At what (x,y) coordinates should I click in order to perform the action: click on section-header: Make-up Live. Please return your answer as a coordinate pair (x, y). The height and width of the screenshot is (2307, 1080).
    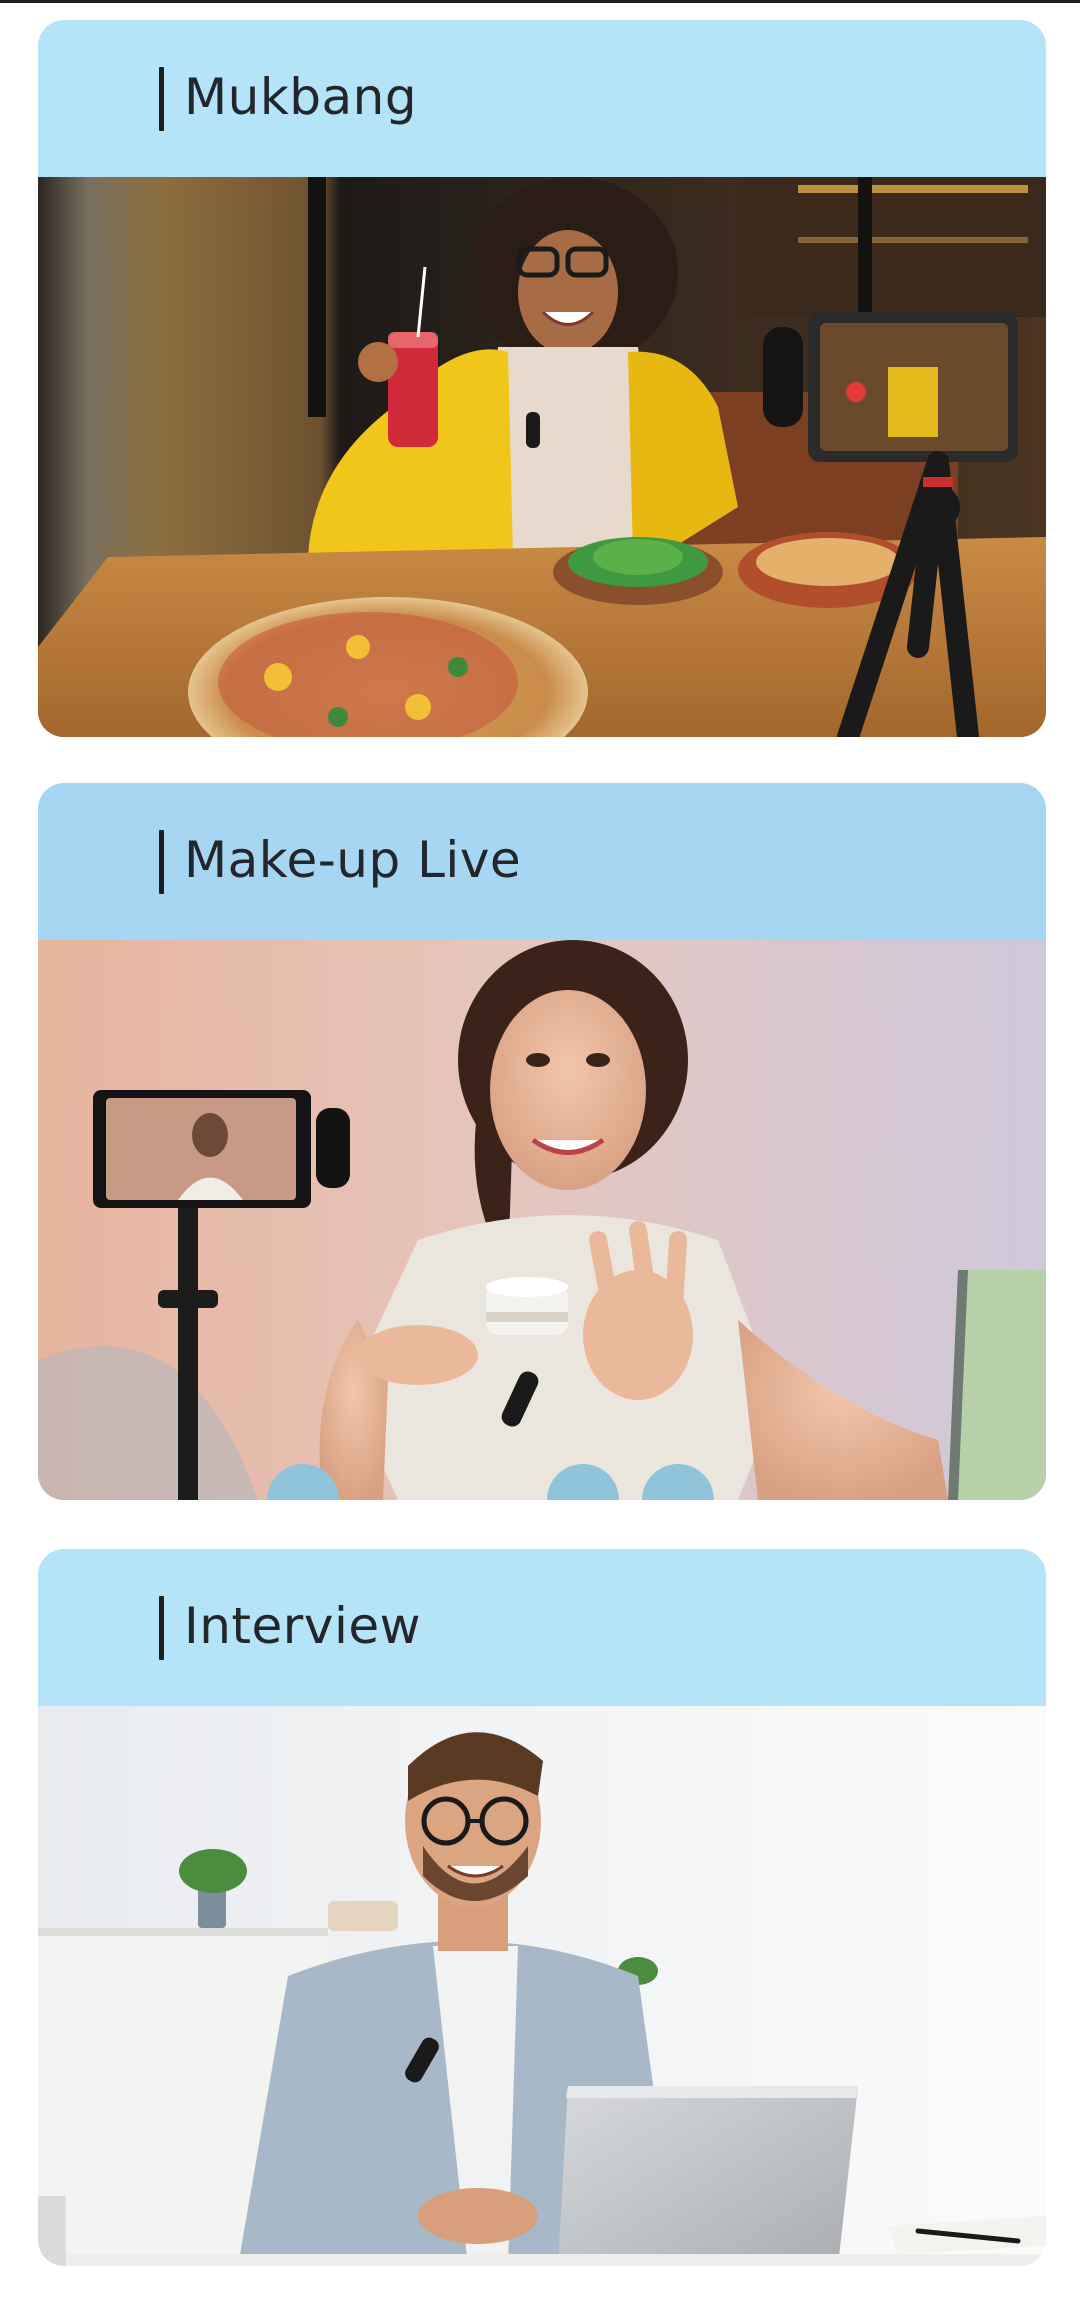
    Looking at the image, I should click on (542, 861).